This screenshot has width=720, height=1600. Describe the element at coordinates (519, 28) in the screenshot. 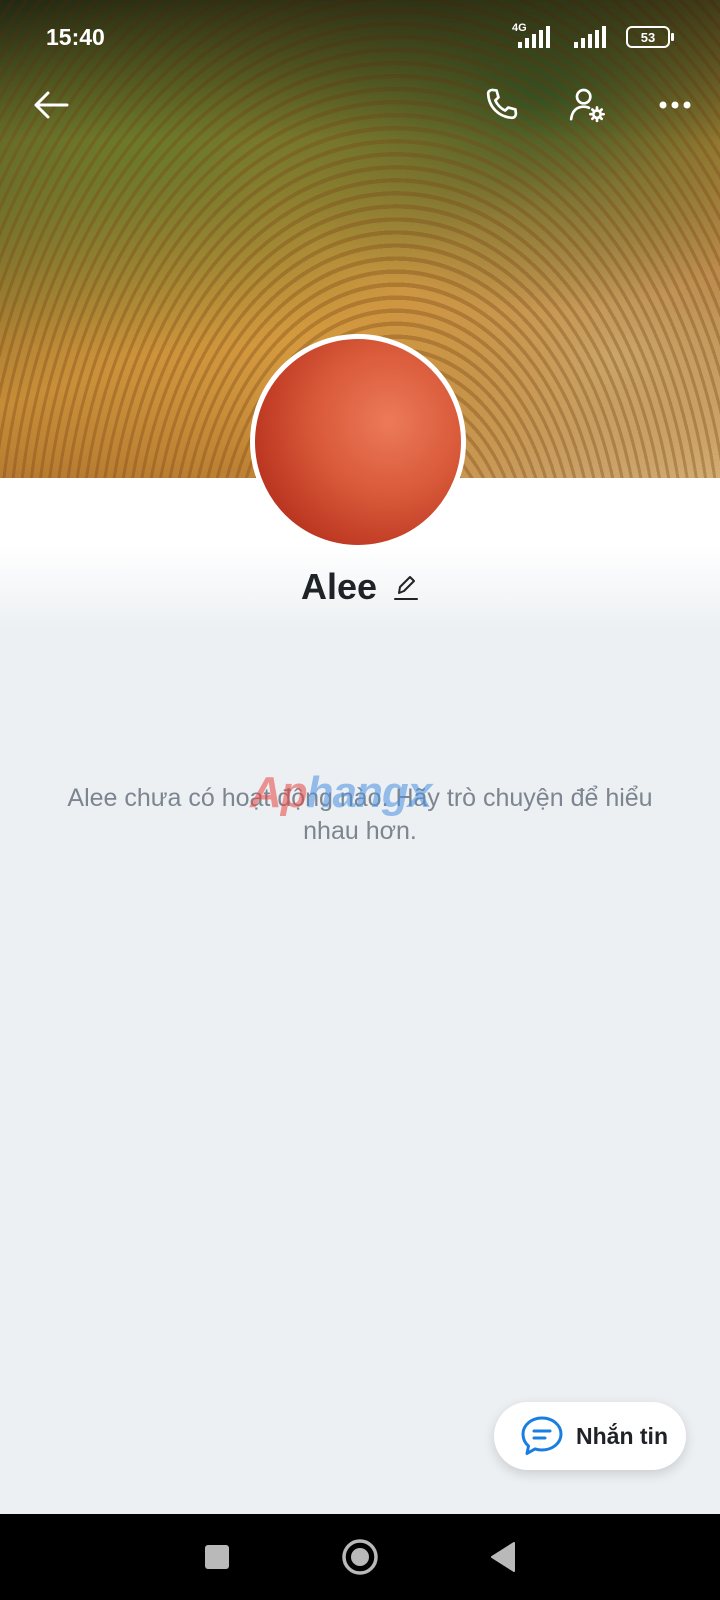

I see `network-label: 4G` at that location.